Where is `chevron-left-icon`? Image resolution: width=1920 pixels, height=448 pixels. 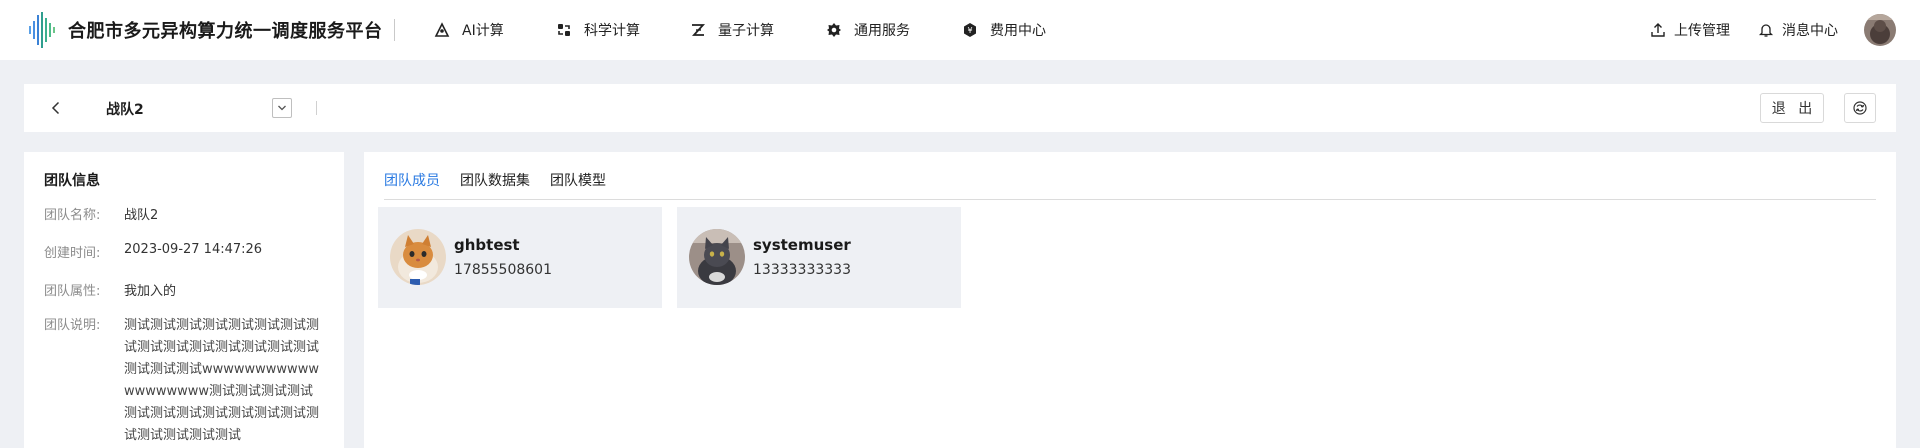 chevron-left-icon is located at coordinates (55, 108).